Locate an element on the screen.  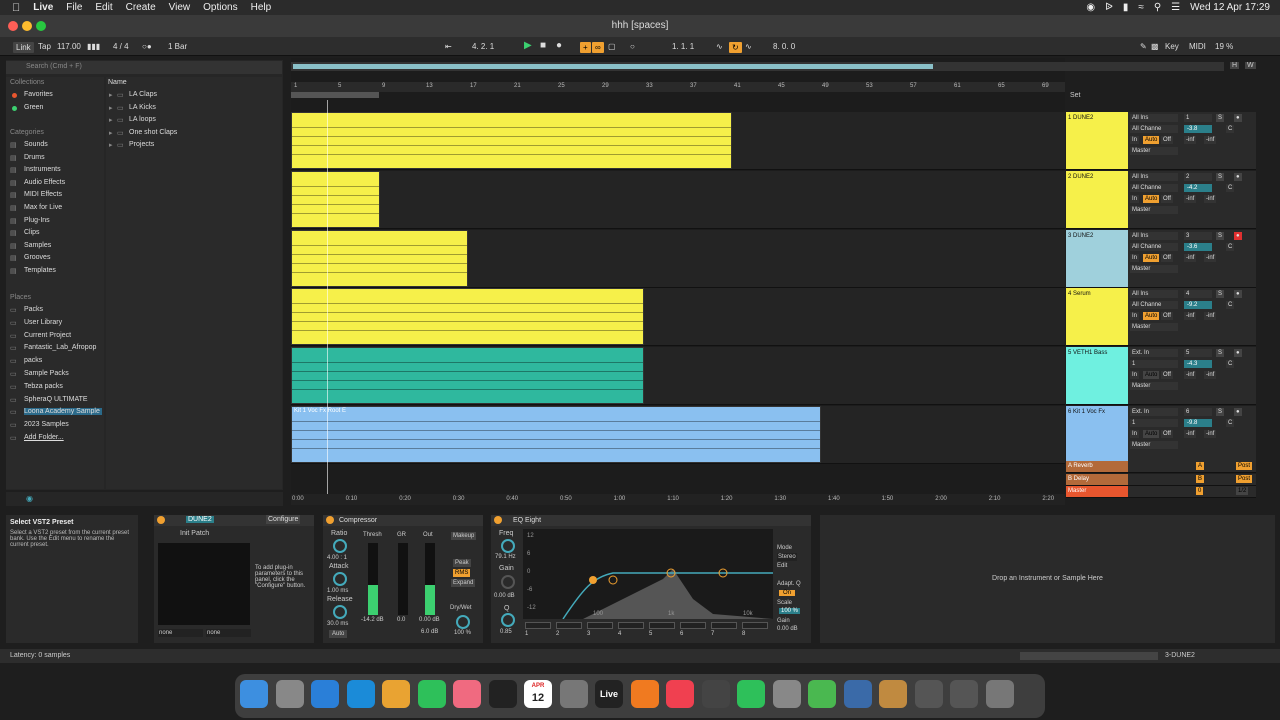
return-track-header: B Delay B Post is located at coordinates (1161, 480).